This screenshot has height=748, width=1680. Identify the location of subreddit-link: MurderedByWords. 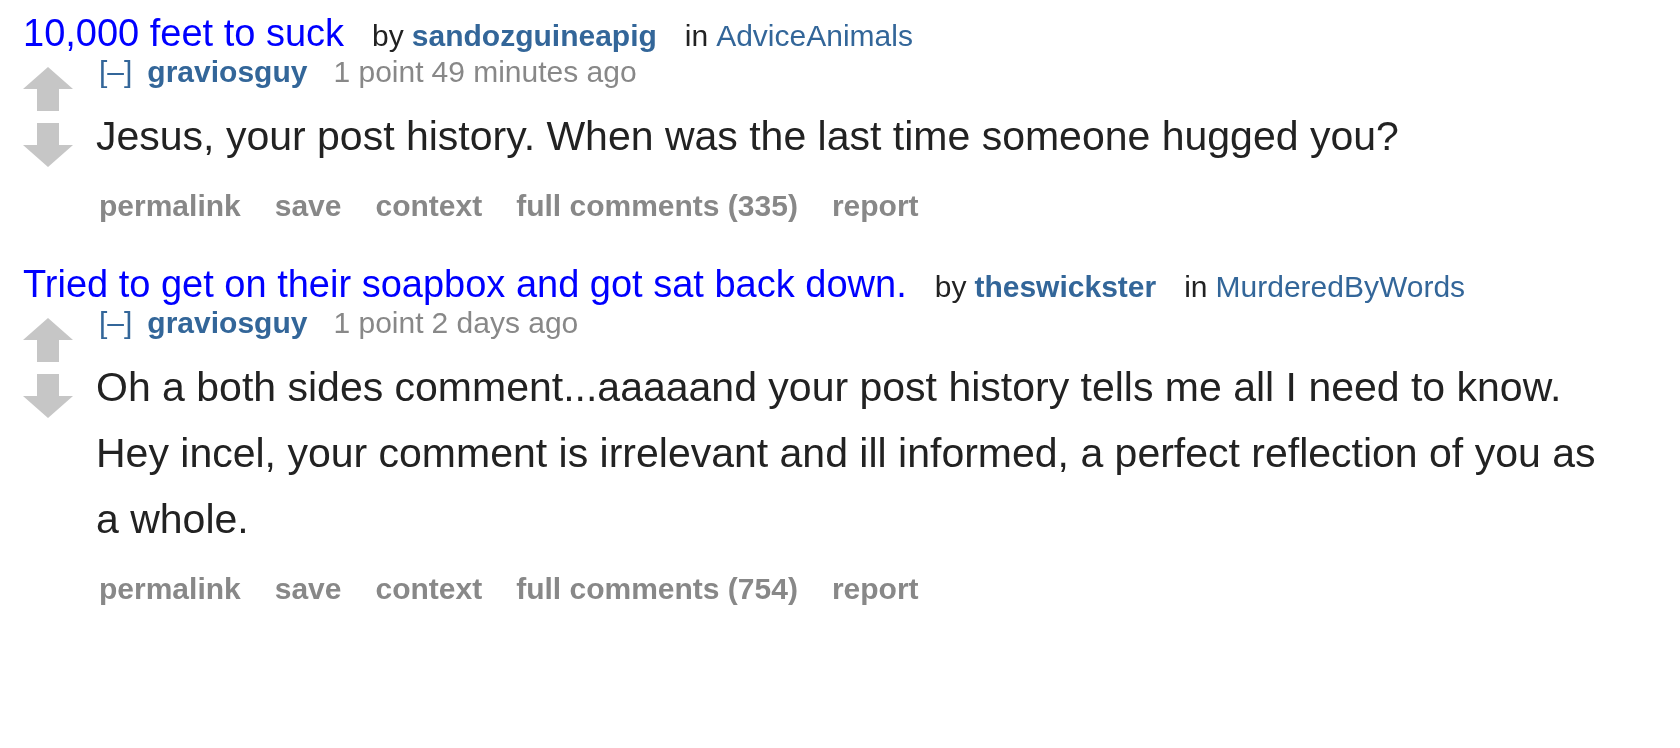
(1340, 287).